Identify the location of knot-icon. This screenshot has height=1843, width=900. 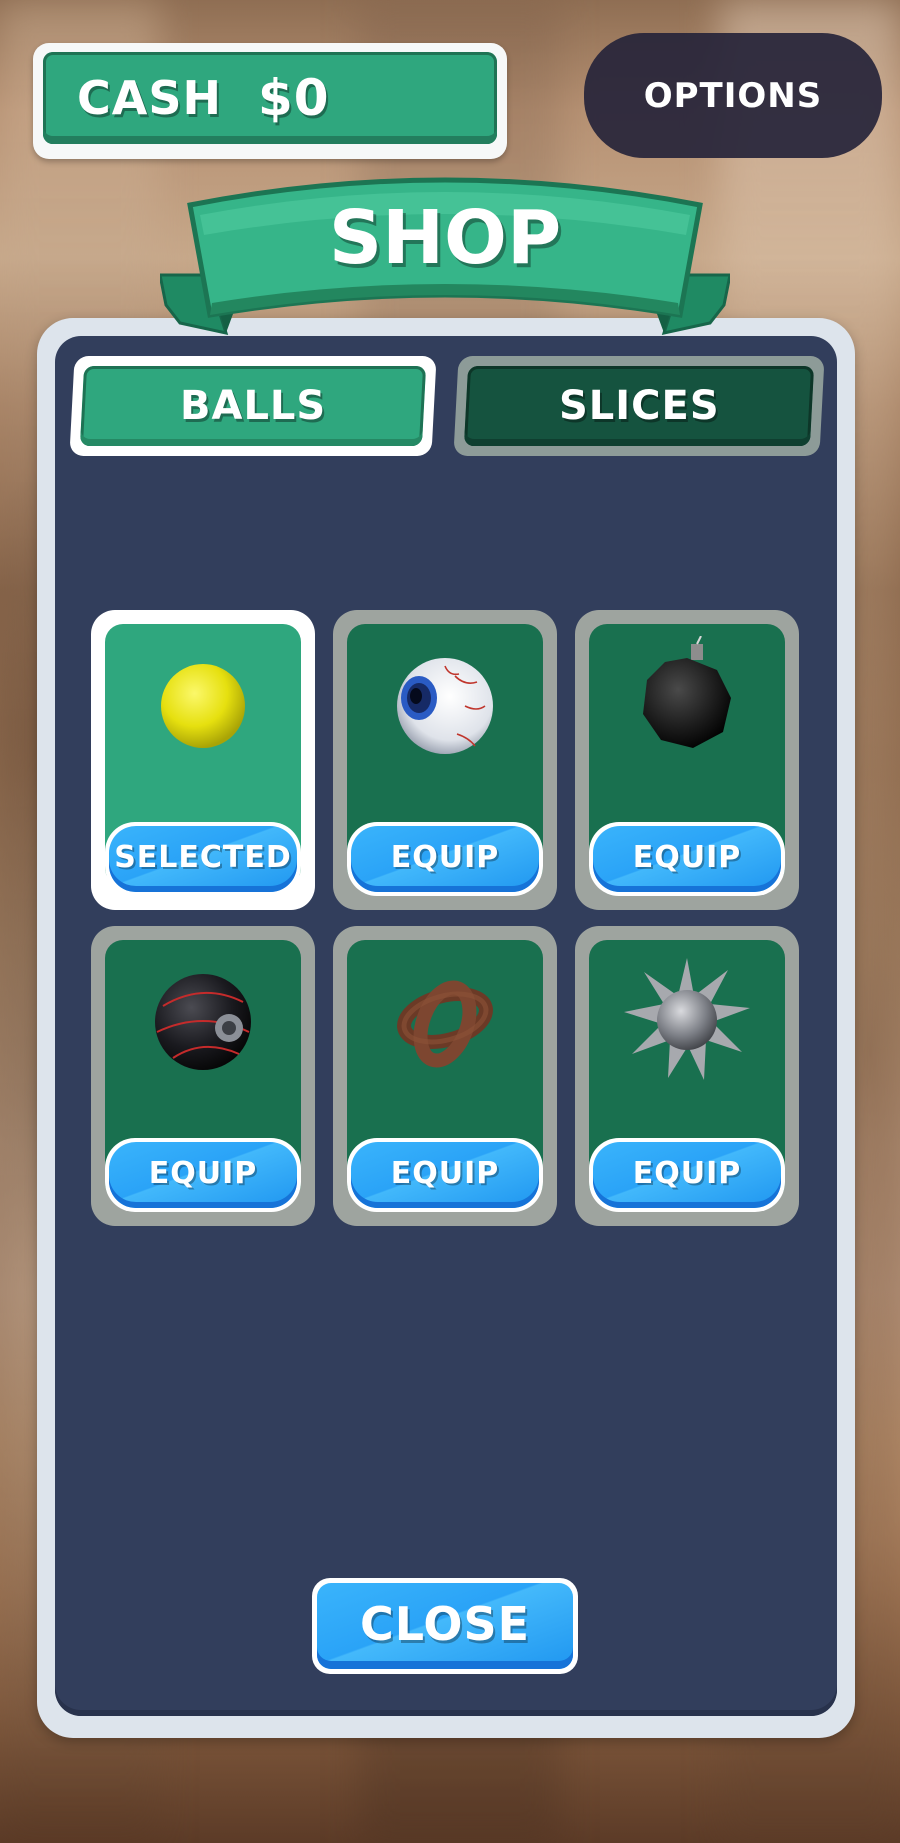
(445, 1024).